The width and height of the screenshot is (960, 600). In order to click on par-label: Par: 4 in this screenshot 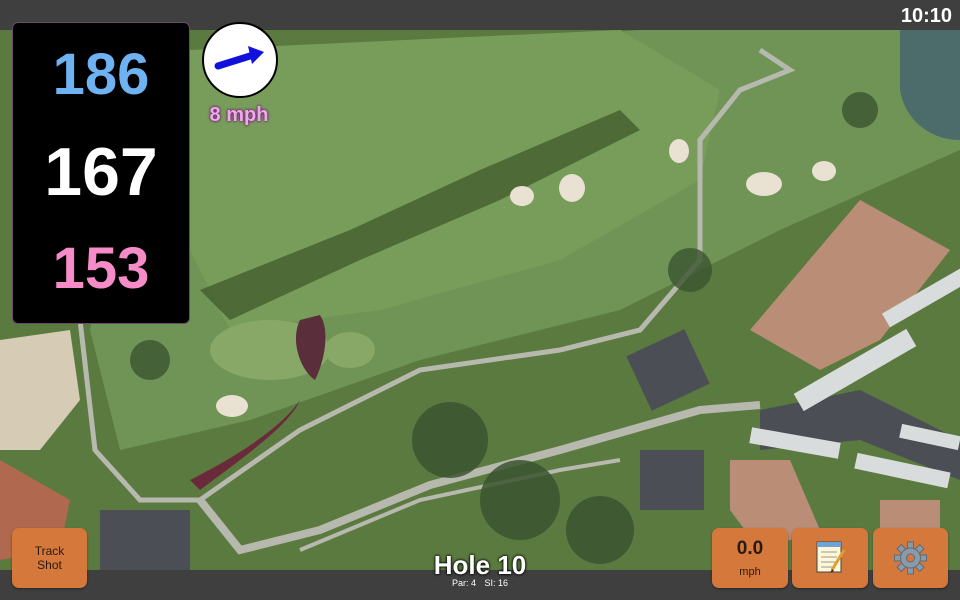, I will do `click(463, 583)`.